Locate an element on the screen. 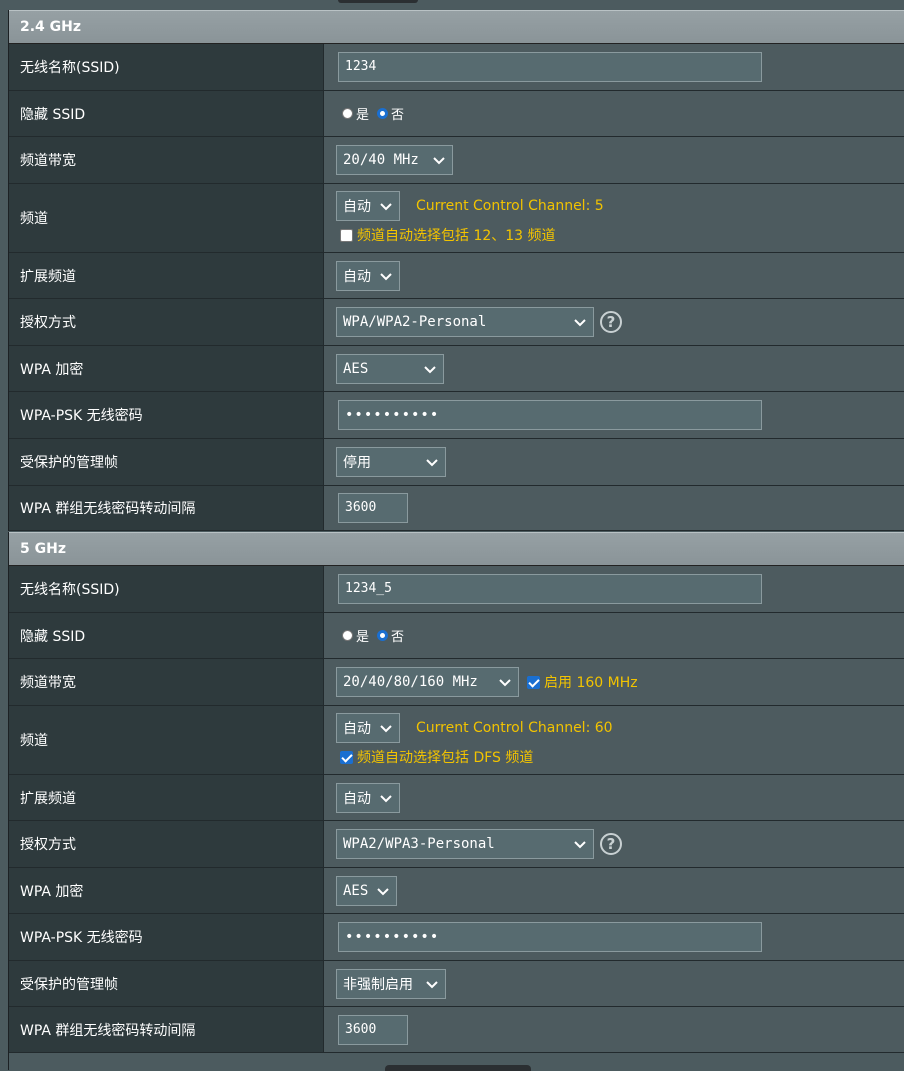 The height and width of the screenshot is (1071, 904). bottom-edge is located at coordinates (456, 1062).